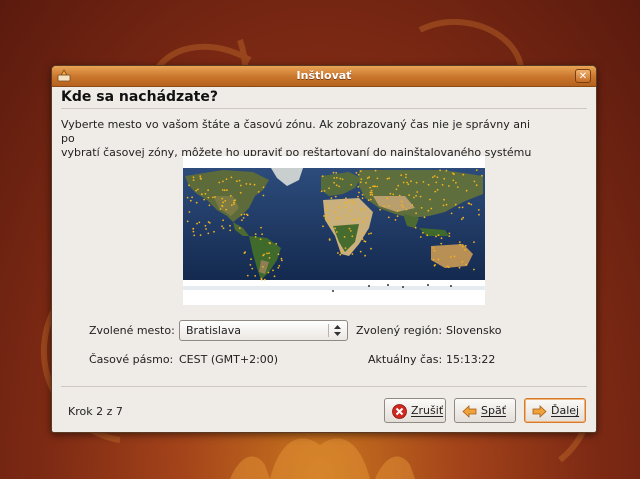  I want to click on city-select: Bratislava, so click(263, 330).